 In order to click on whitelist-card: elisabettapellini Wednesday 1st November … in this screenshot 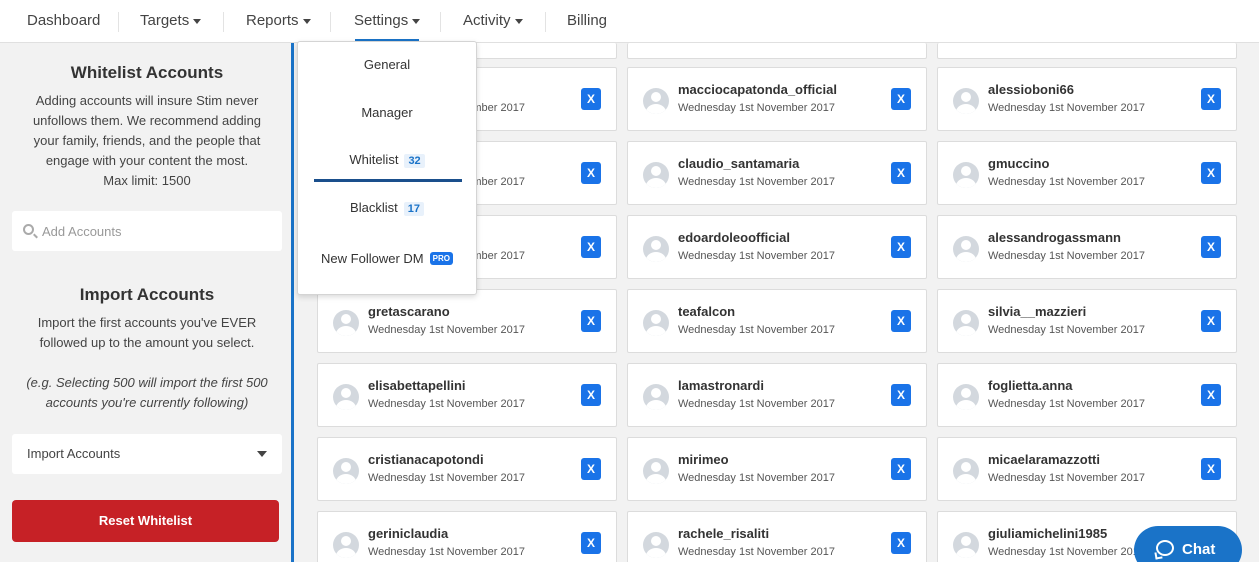, I will do `click(467, 395)`.